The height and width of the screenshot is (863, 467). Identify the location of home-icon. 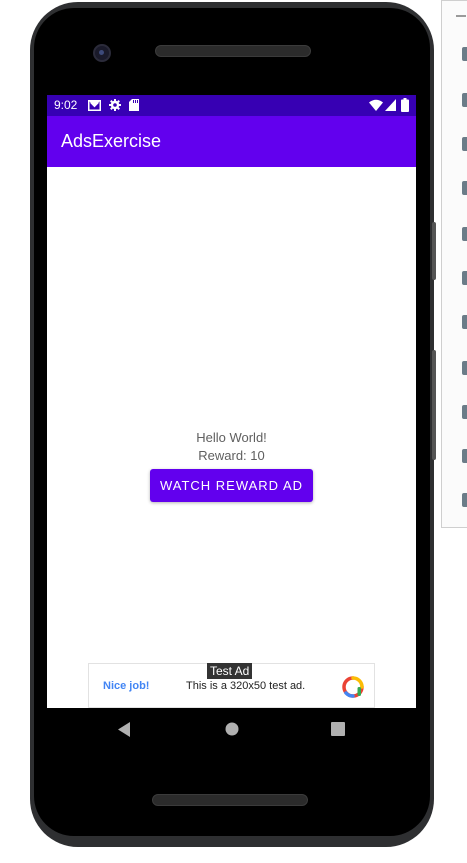
(232, 729).